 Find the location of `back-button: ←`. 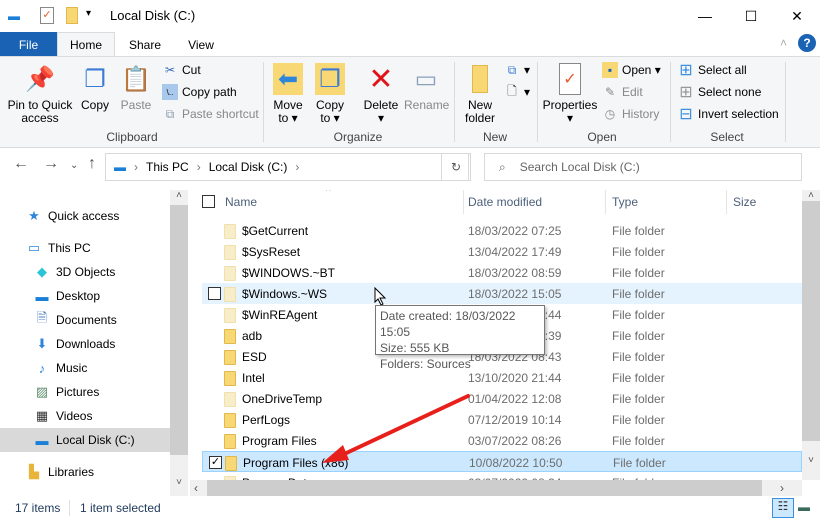

back-button: ← is located at coordinates (21, 164).